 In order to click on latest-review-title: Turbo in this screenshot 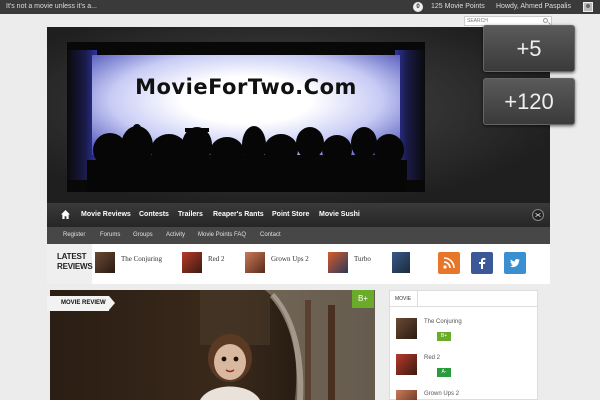, I will do `click(362, 259)`.